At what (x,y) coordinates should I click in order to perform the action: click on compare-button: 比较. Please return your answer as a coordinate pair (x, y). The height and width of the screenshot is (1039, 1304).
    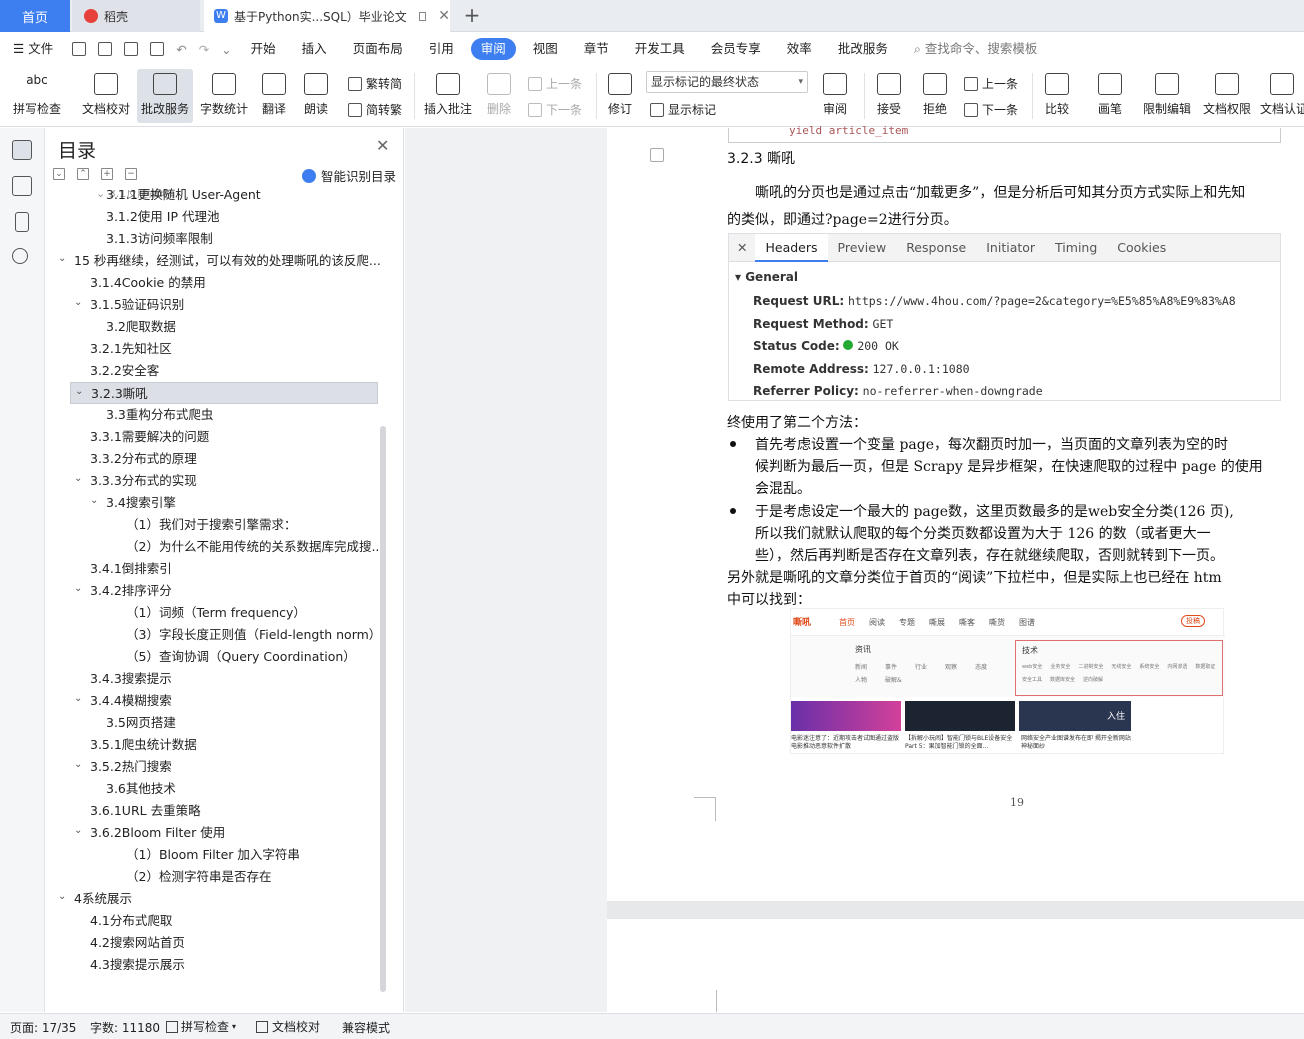
    Looking at the image, I should click on (1057, 96).